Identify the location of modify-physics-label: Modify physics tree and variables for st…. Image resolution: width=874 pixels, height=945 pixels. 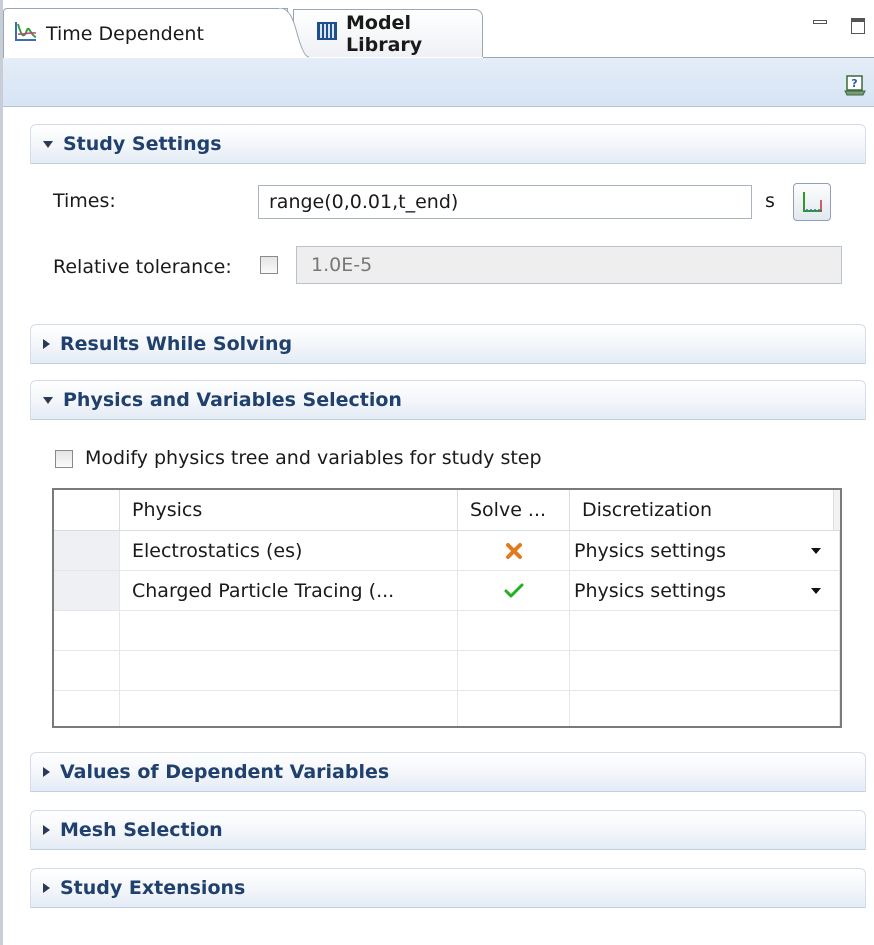
(313, 458).